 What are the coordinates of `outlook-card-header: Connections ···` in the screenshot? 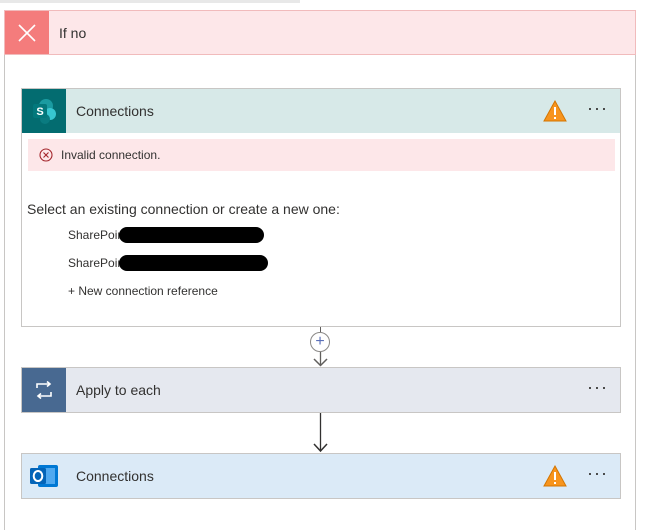 It's located at (321, 476).